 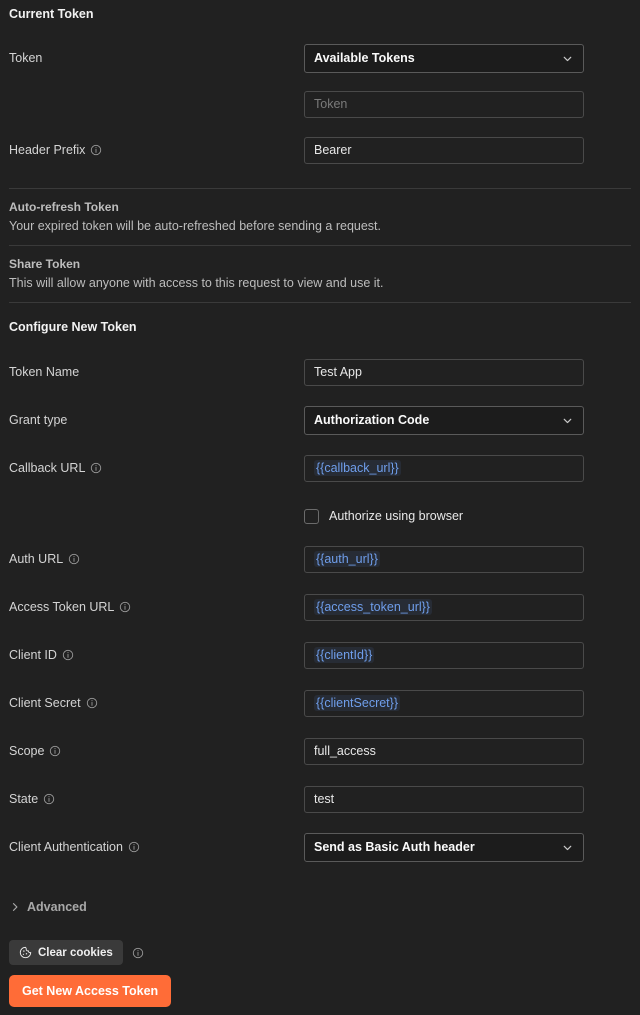 I want to click on auth-url-variable: {{auth_url}}, so click(x=347, y=559).